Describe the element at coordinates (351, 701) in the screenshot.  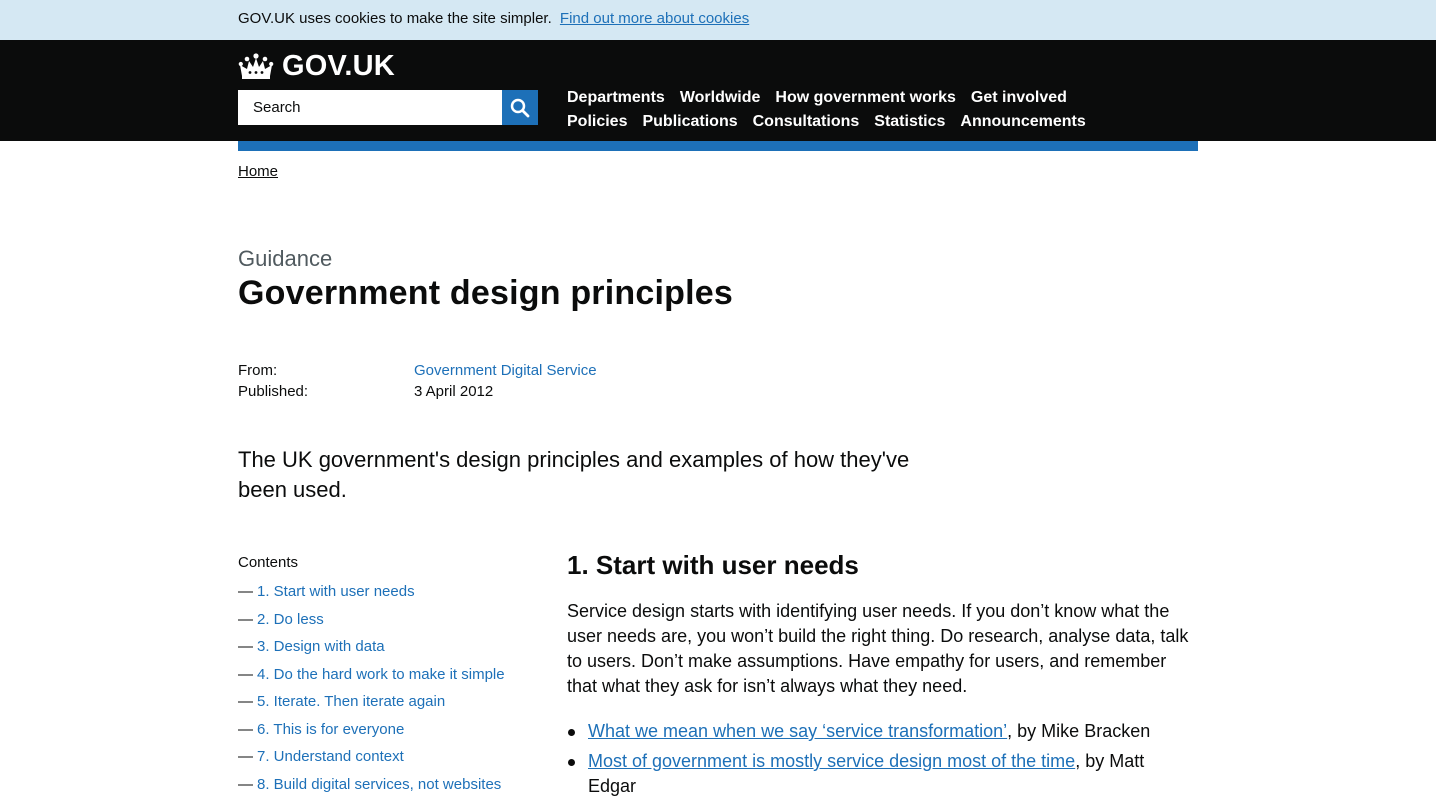
I see `contents-link-5: 5. Iterate. Then iterate again` at that location.